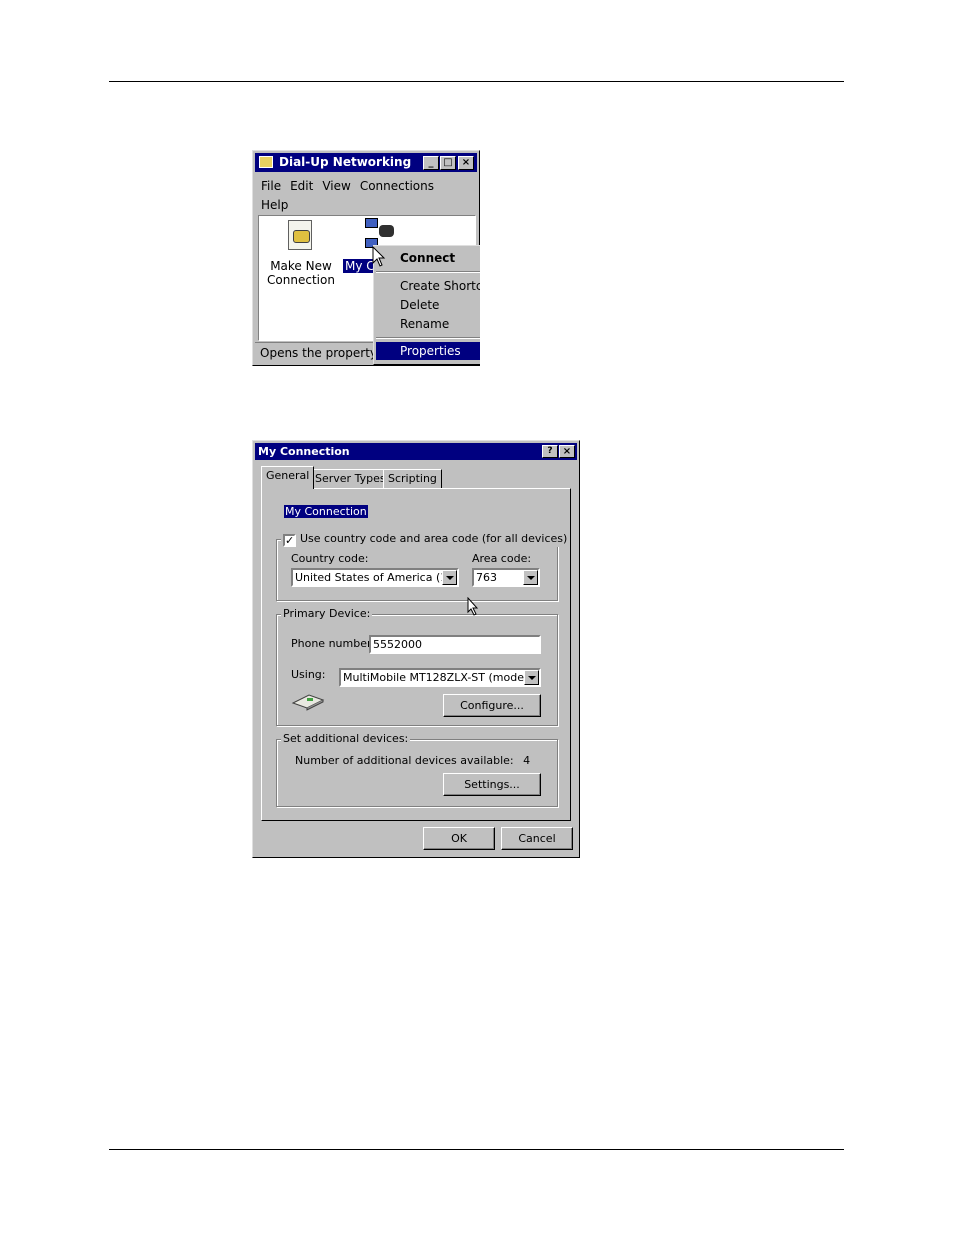 The image size is (954, 1235). Describe the element at coordinates (476, 81) in the screenshot. I see `top-rule` at that location.